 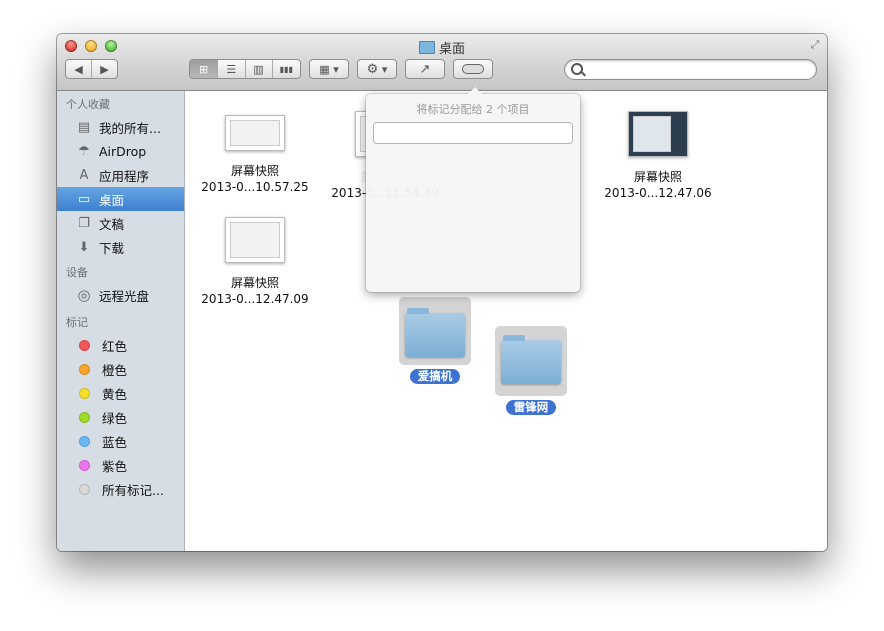 I want to click on toolbar: 桌面 ⤢ ◀ ▶ ⊞ ☰ ▥ ▮▮▮ ▦ ▾ ⚙ ▾ ↗, so click(x=442, y=62).